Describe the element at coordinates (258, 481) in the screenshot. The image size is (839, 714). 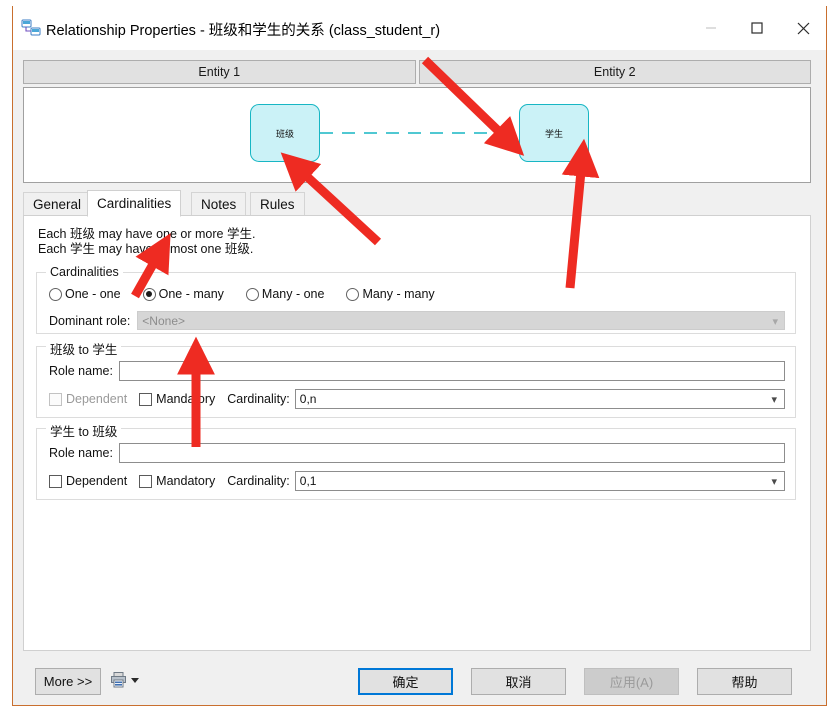
I see `role-b-cardinality-label: Cardinality:` at that location.